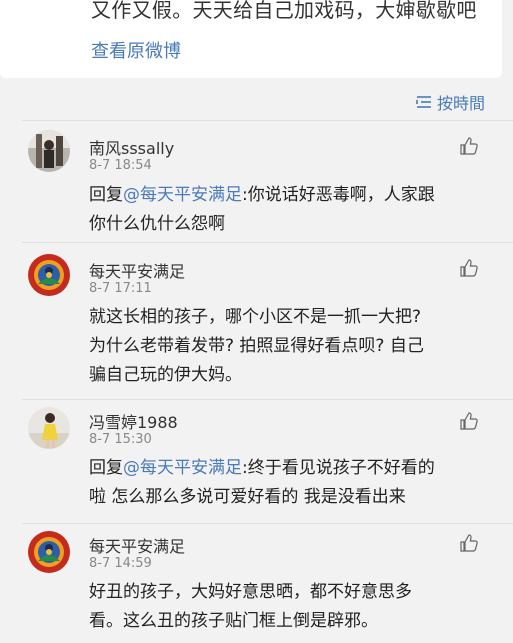 The width and height of the screenshot is (513, 643). I want to click on comment-body: 回复@每天平安满足:你说话好恶毒啊，人家跟 你什么仇什么怨啊, so click(286, 210).